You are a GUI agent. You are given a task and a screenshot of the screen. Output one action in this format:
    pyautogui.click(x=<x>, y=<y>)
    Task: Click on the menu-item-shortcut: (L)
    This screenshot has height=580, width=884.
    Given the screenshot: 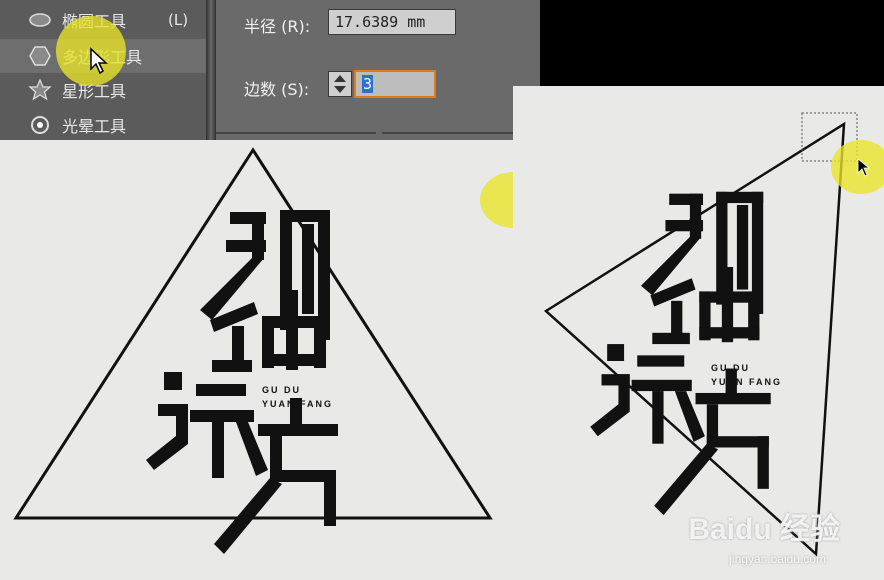 What is the action you would take?
    pyautogui.click(x=178, y=20)
    